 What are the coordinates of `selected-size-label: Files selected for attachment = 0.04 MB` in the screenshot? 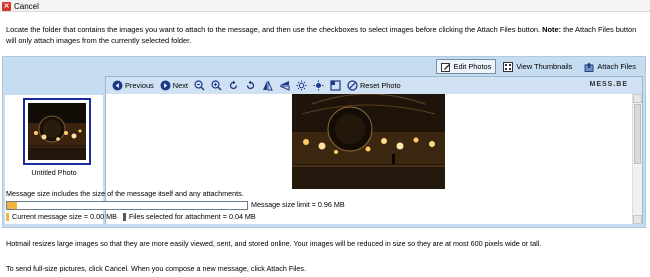 It's located at (192, 216).